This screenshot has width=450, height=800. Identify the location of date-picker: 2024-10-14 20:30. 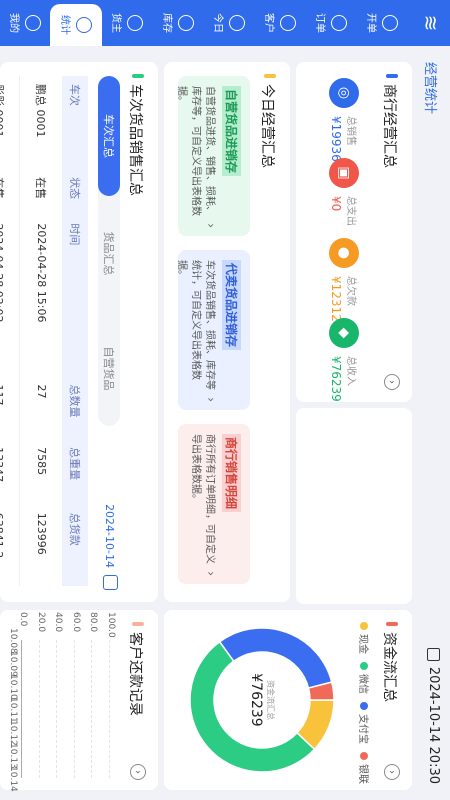
(433, 715).